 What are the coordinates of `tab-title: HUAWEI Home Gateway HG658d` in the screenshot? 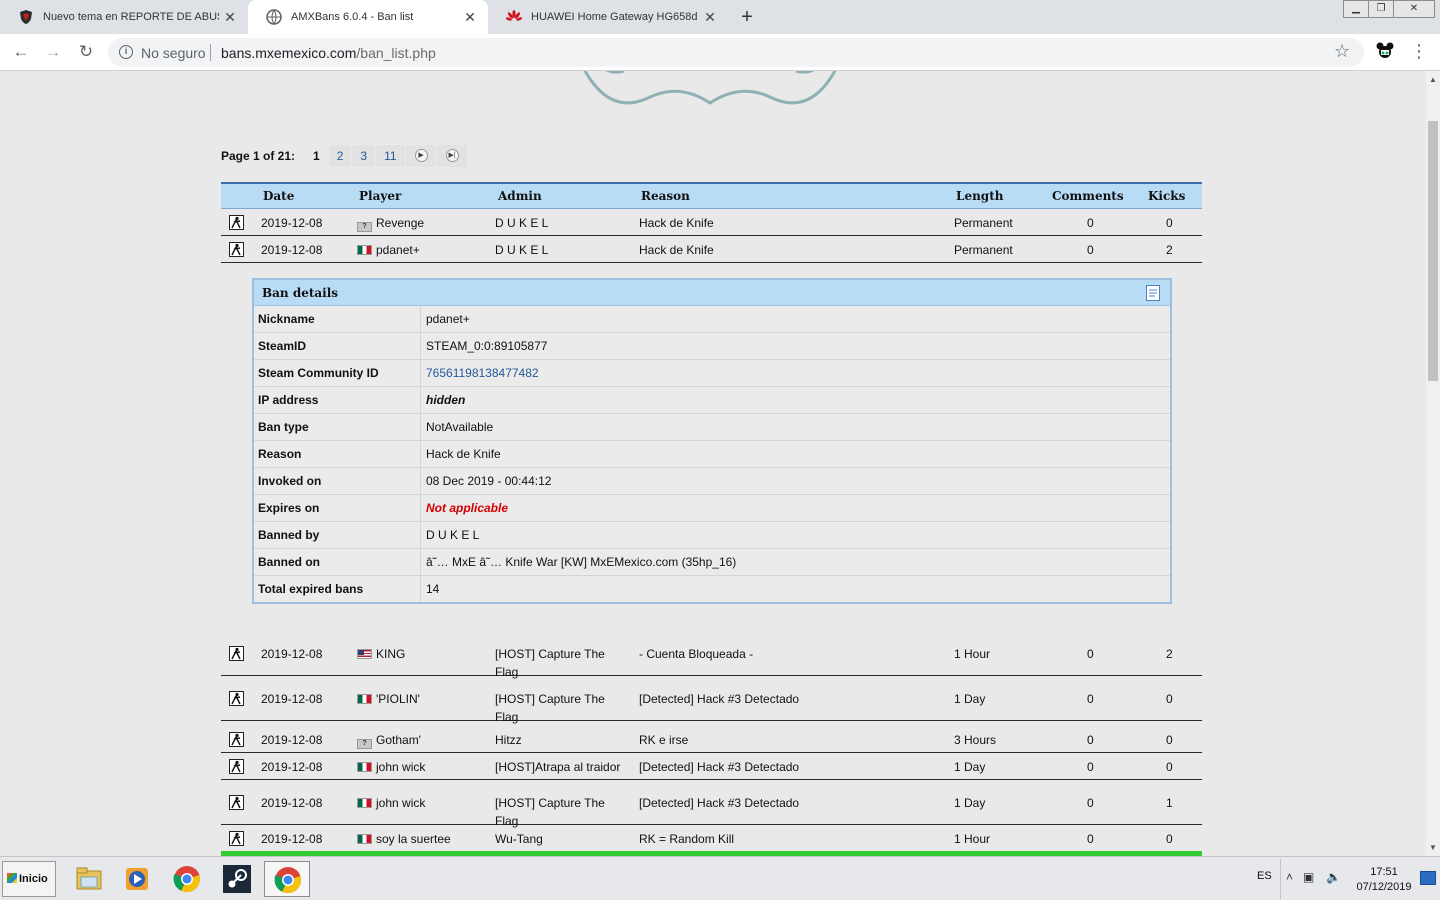 It's located at (614, 17).